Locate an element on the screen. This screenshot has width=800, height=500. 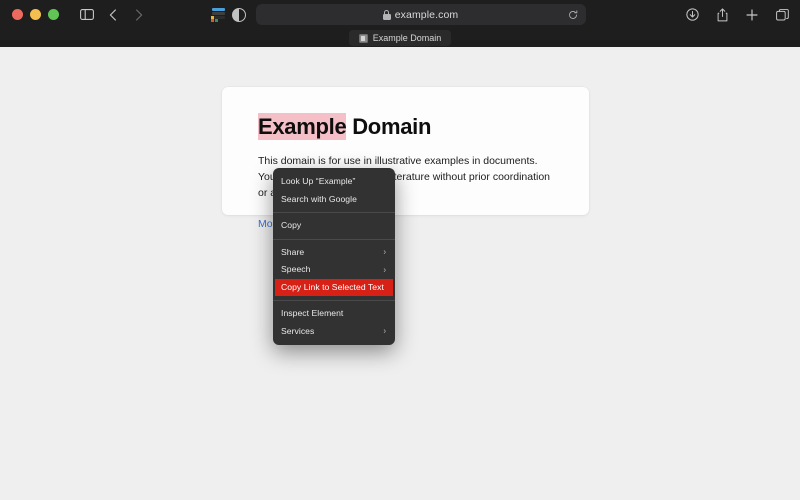
menu-item-copy-link-to-selected-text: Copy Link to Selected Text is located at coordinates (334, 287).